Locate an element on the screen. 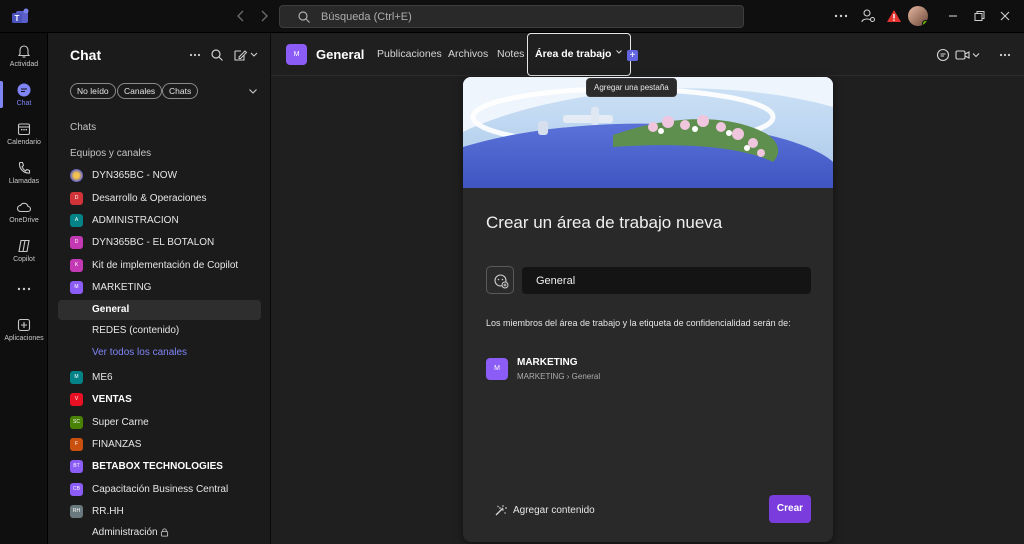  search-icon is located at coordinates (217, 55).